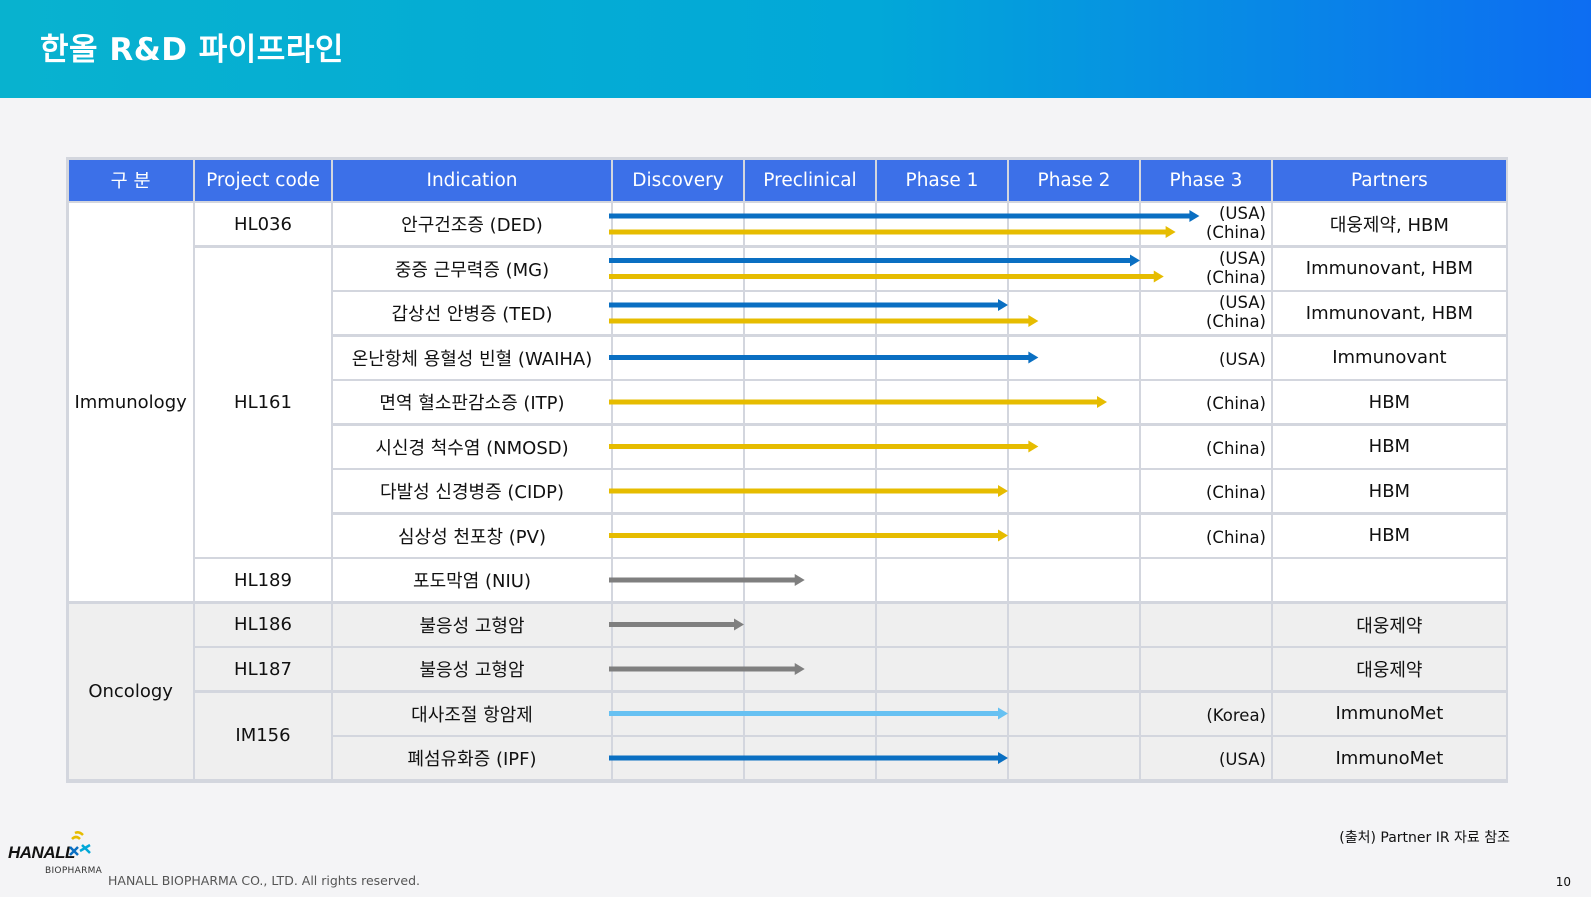 The height and width of the screenshot is (897, 1591). I want to click on indication-cell: 다발성 신경병증 (CIDP), so click(472, 491).